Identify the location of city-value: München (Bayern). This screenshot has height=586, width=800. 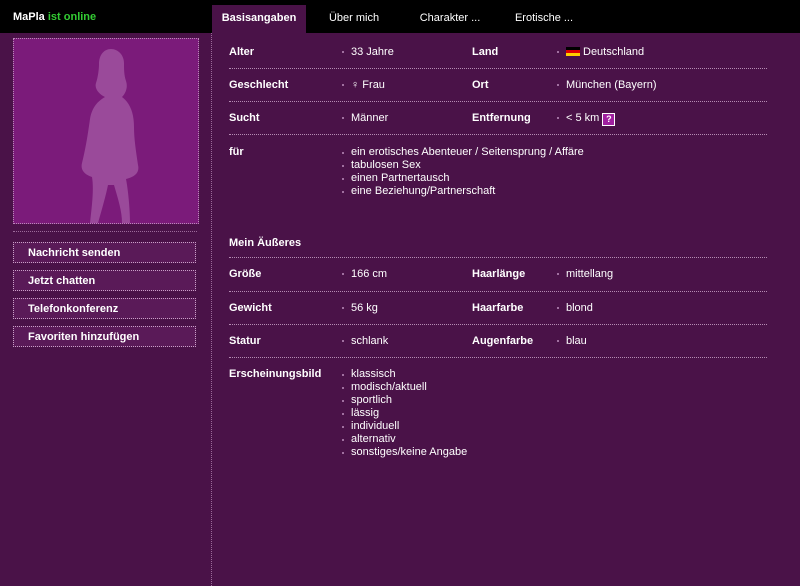
(607, 85).